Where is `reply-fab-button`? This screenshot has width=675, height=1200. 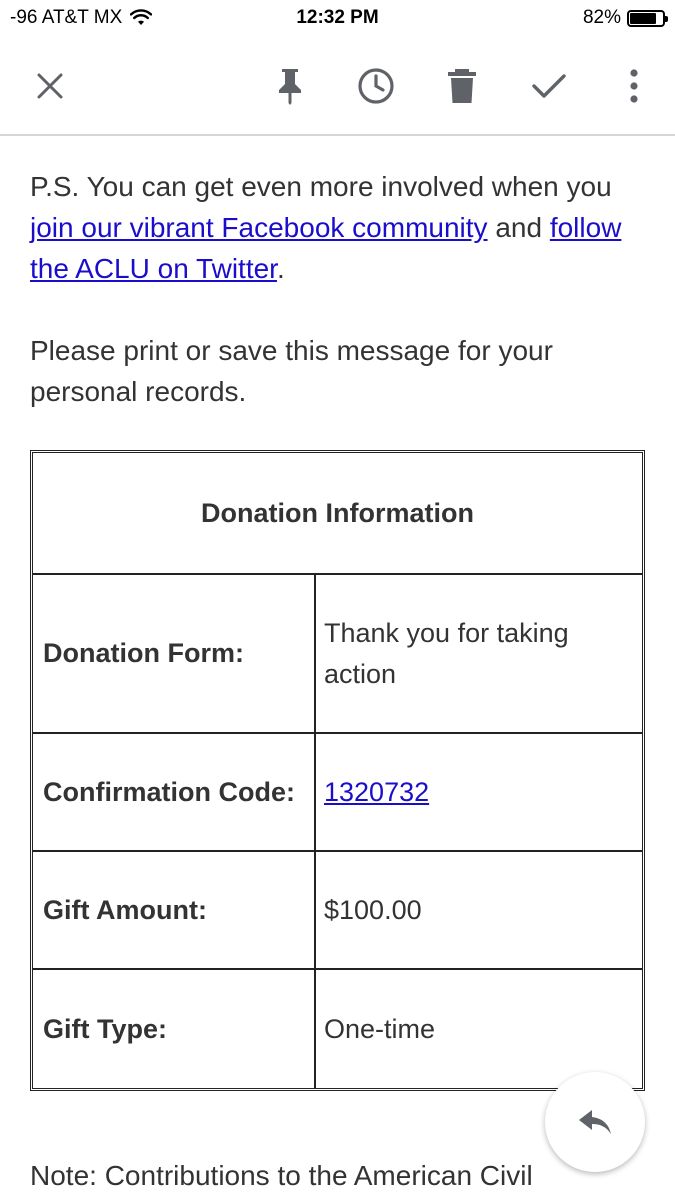
reply-fab-button is located at coordinates (595, 1122).